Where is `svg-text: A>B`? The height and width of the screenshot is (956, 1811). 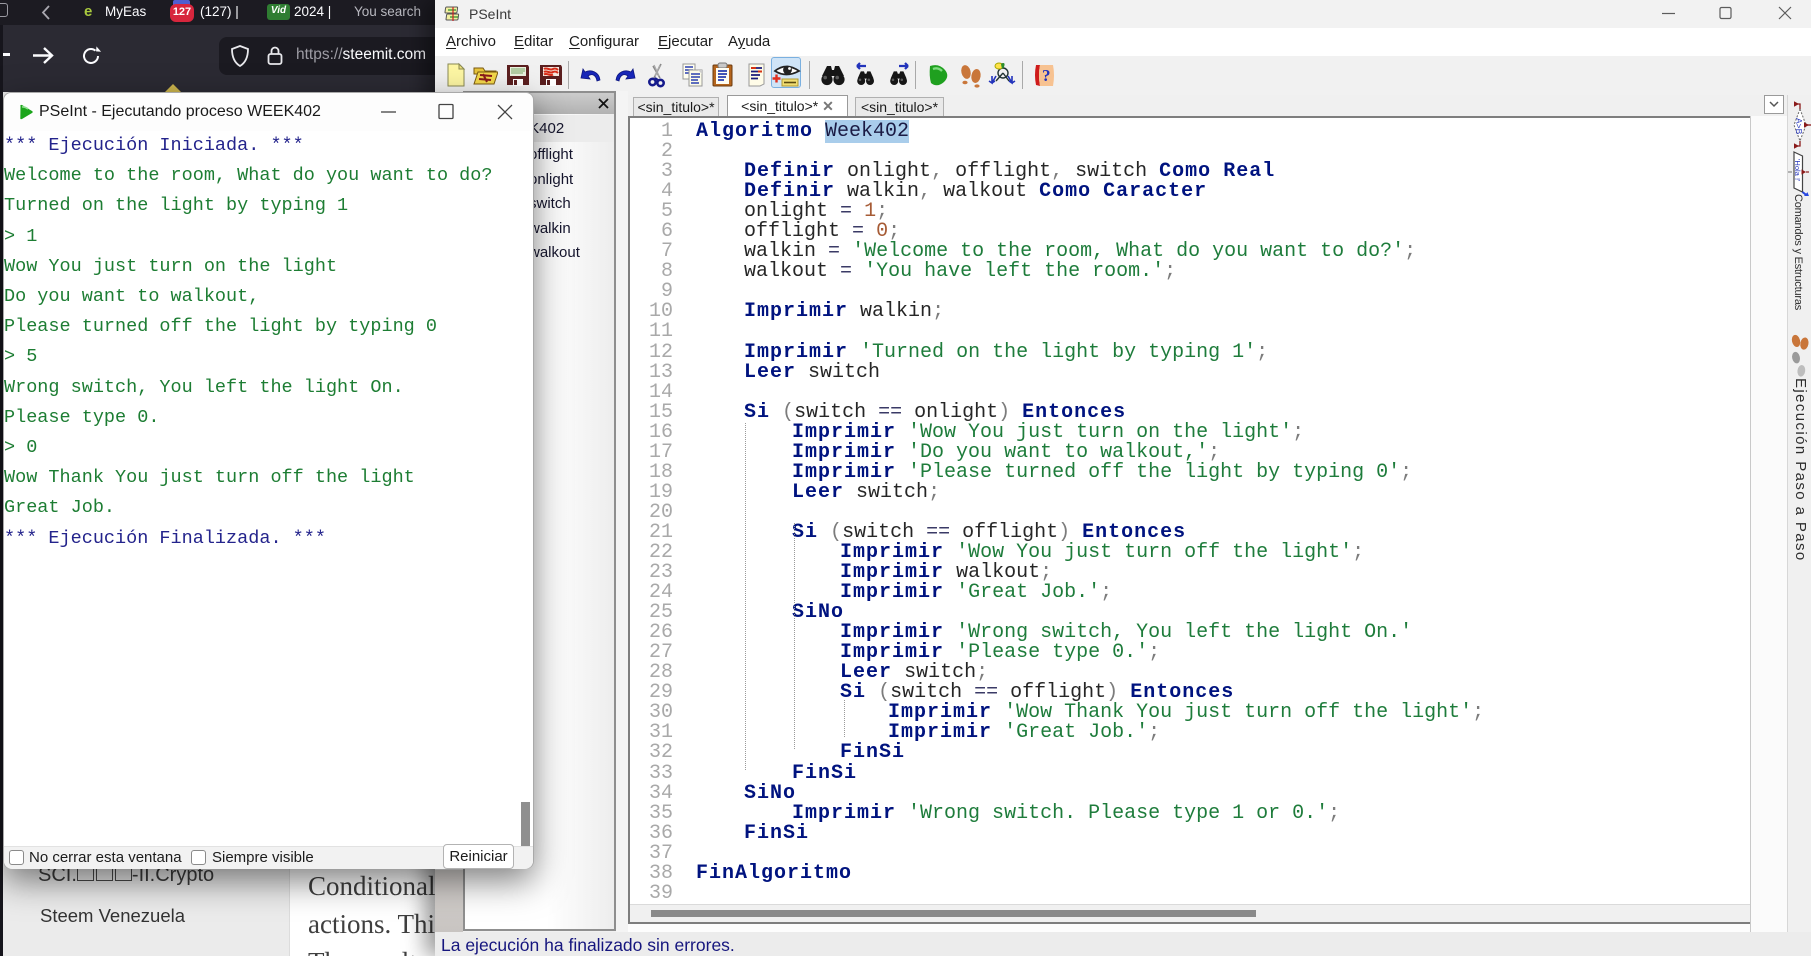
svg-text: A>B is located at coordinates (1799, 126).